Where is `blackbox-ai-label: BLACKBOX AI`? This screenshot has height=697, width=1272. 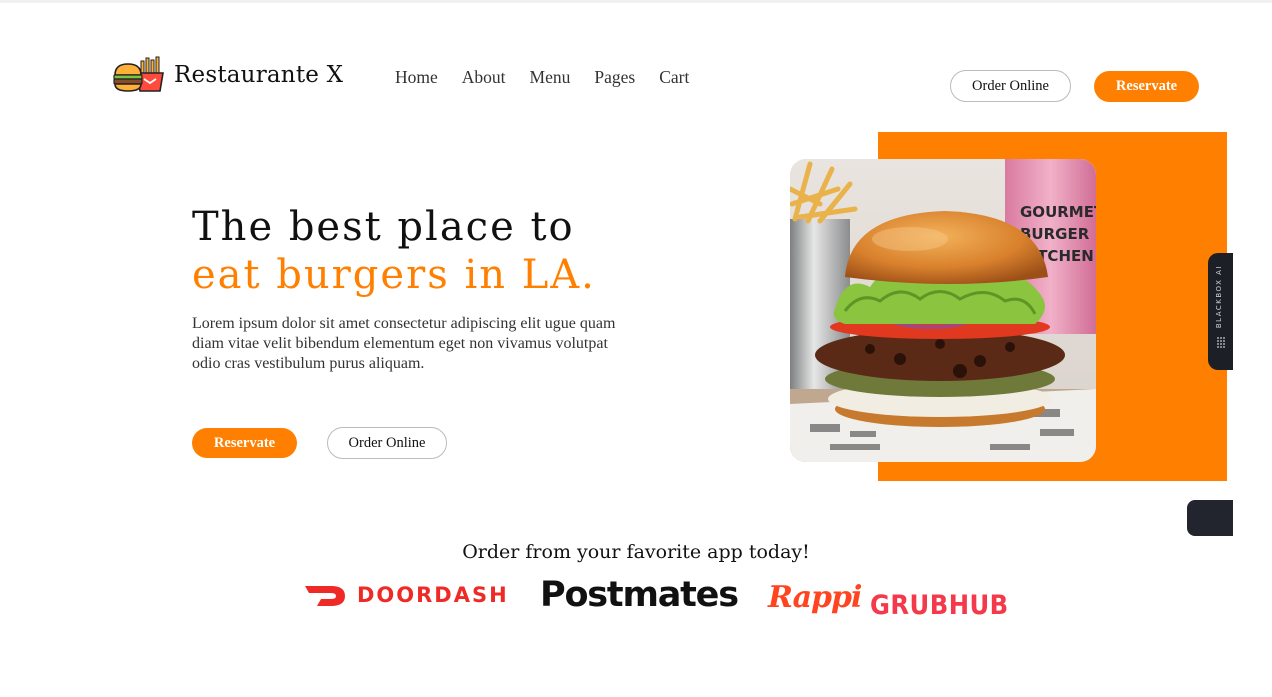 blackbox-ai-label: BLACKBOX AI is located at coordinates (1219, 297).